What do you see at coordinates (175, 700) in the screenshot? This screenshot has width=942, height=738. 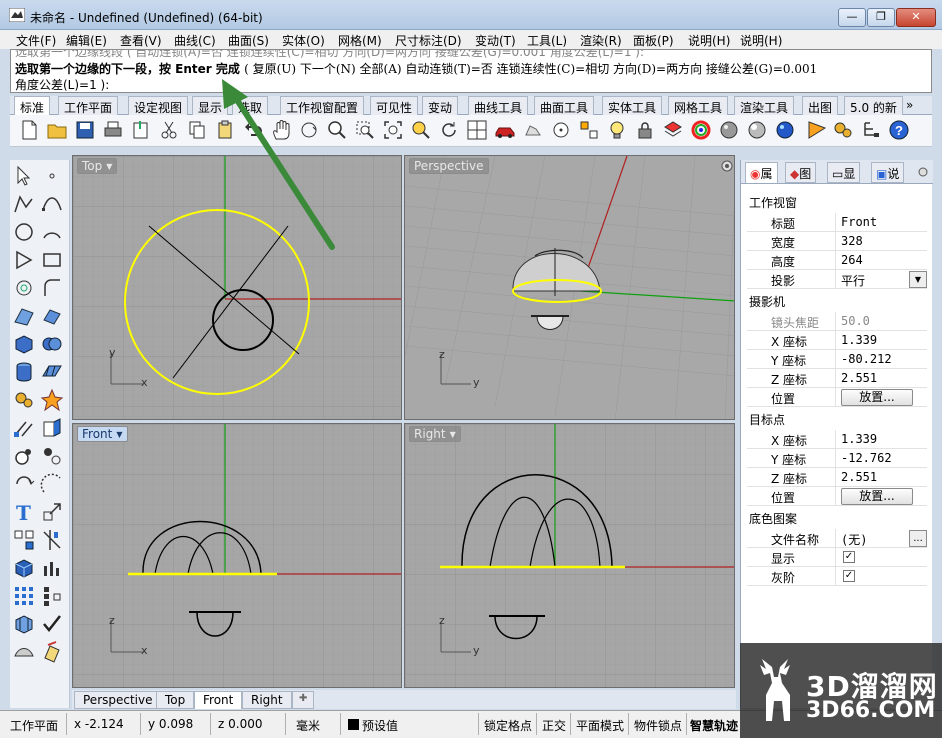 I see `viewport-tab-top: Top` at bounding box center [175, 700].